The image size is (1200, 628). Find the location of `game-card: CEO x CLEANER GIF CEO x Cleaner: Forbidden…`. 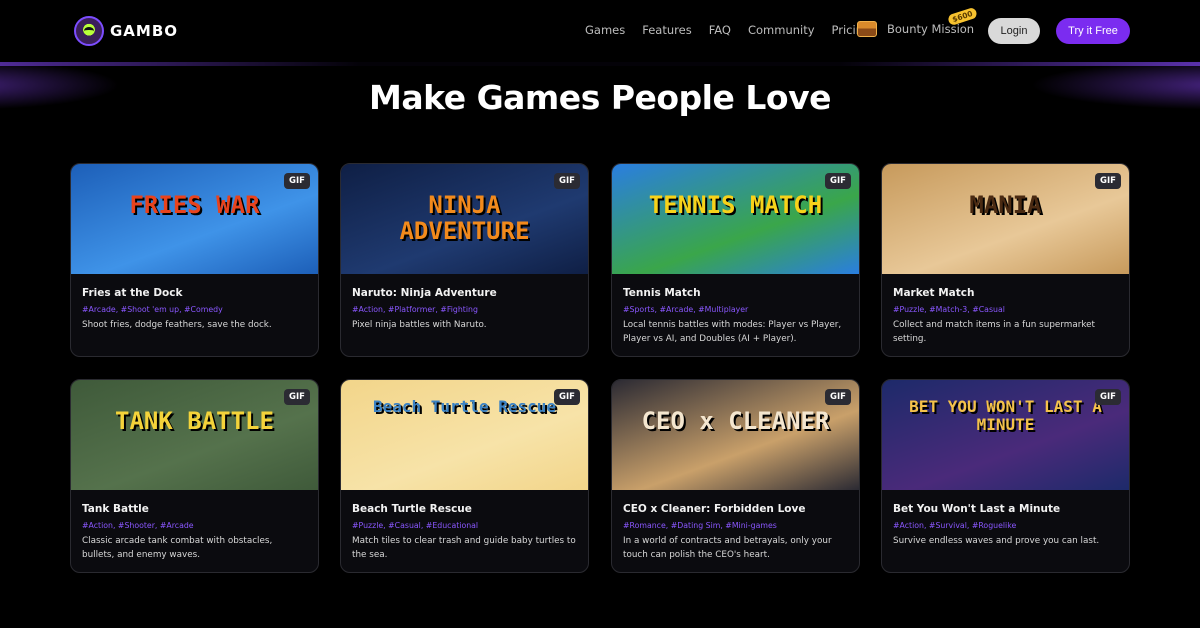

game-card: CEO x CLEANER GIF CEO x Cleaner: Forbidden… is located at coordinates (735, 476).